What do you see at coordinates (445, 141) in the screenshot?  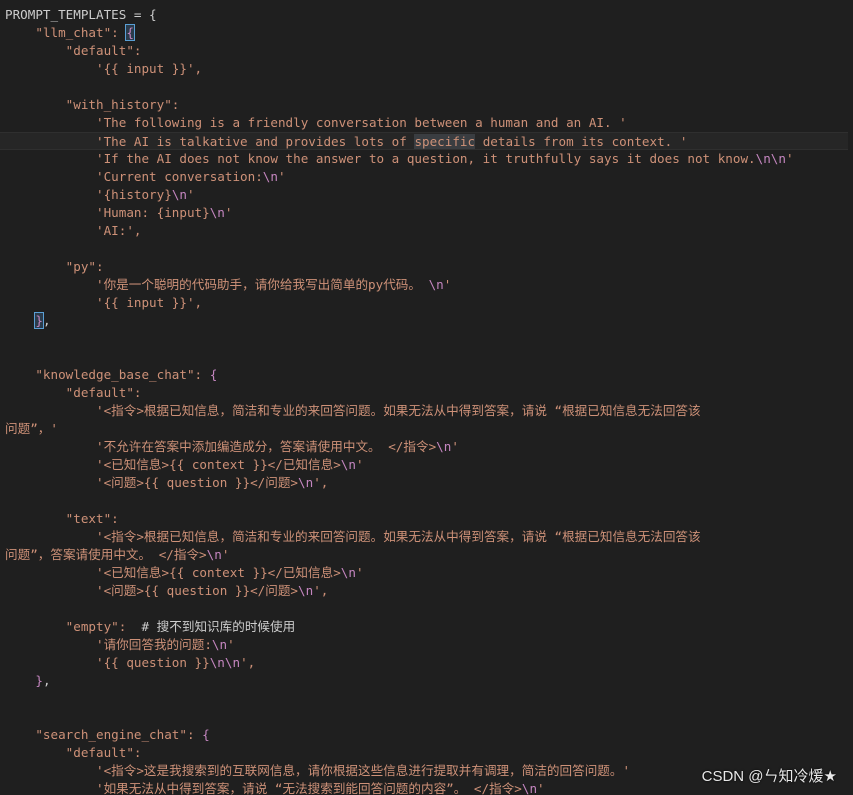 I see `highlighted-word: specific` at bounding box center [445, 141].